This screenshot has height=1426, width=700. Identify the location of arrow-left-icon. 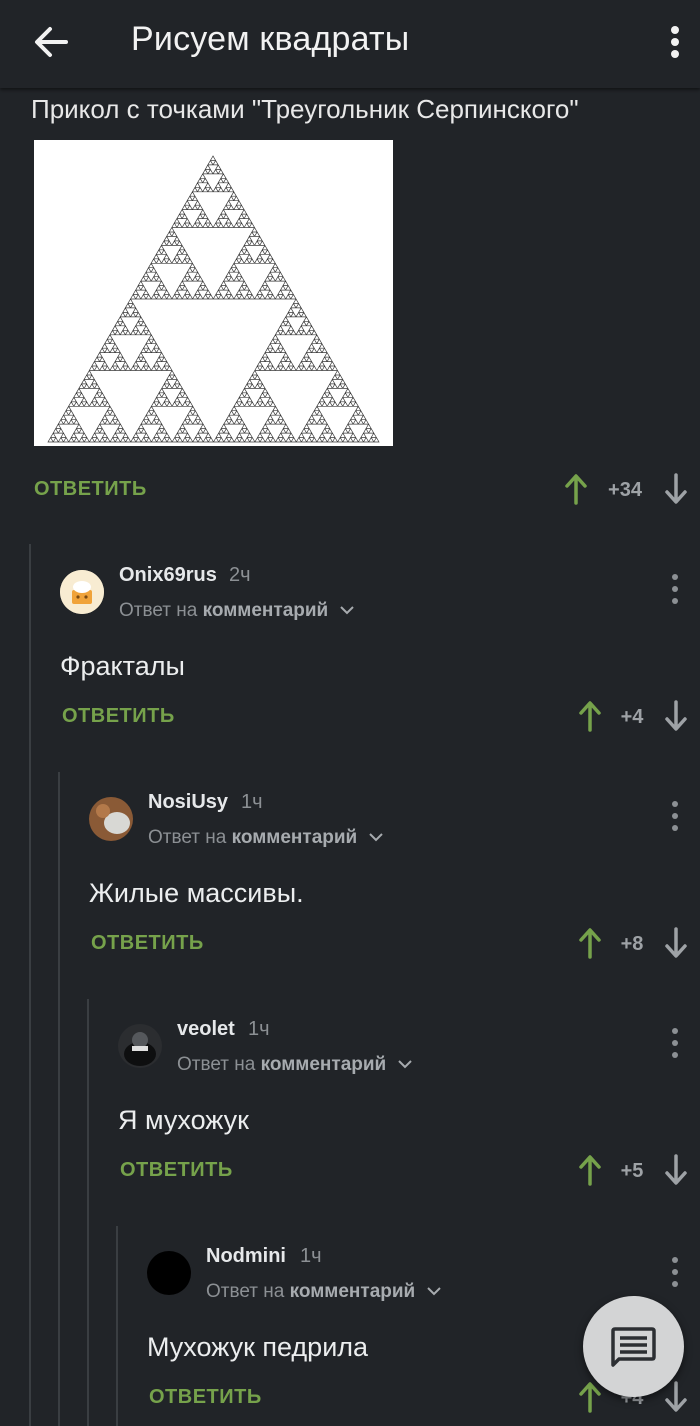
(51, 42).